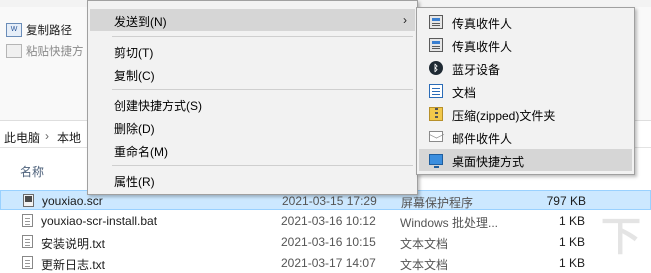 This screenshot has height=273, width=651. What do you see at coordinates (73, 265) in the screenshot?
I see `file-name: 更新日志.txt` at bounding box center [73, 265].